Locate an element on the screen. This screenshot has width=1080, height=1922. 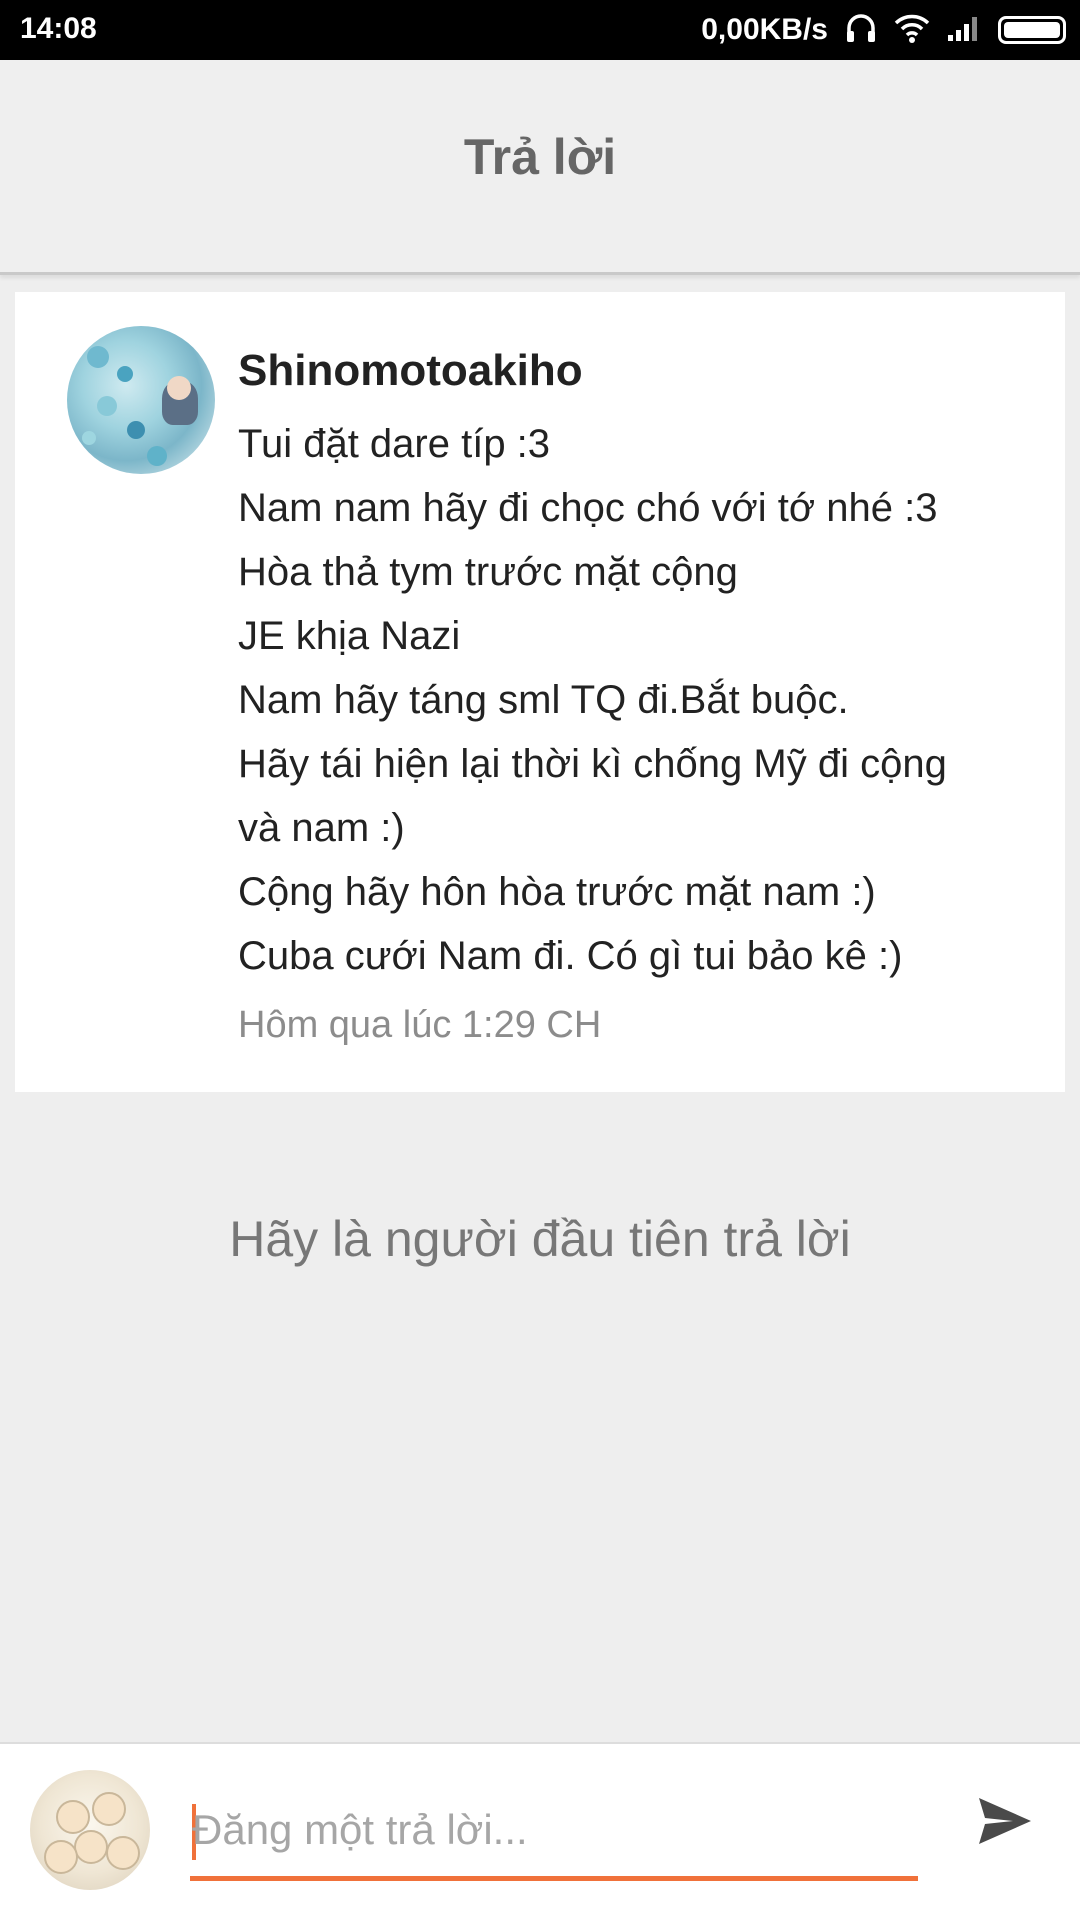
signal-icon is located at coordinates (964, 30).